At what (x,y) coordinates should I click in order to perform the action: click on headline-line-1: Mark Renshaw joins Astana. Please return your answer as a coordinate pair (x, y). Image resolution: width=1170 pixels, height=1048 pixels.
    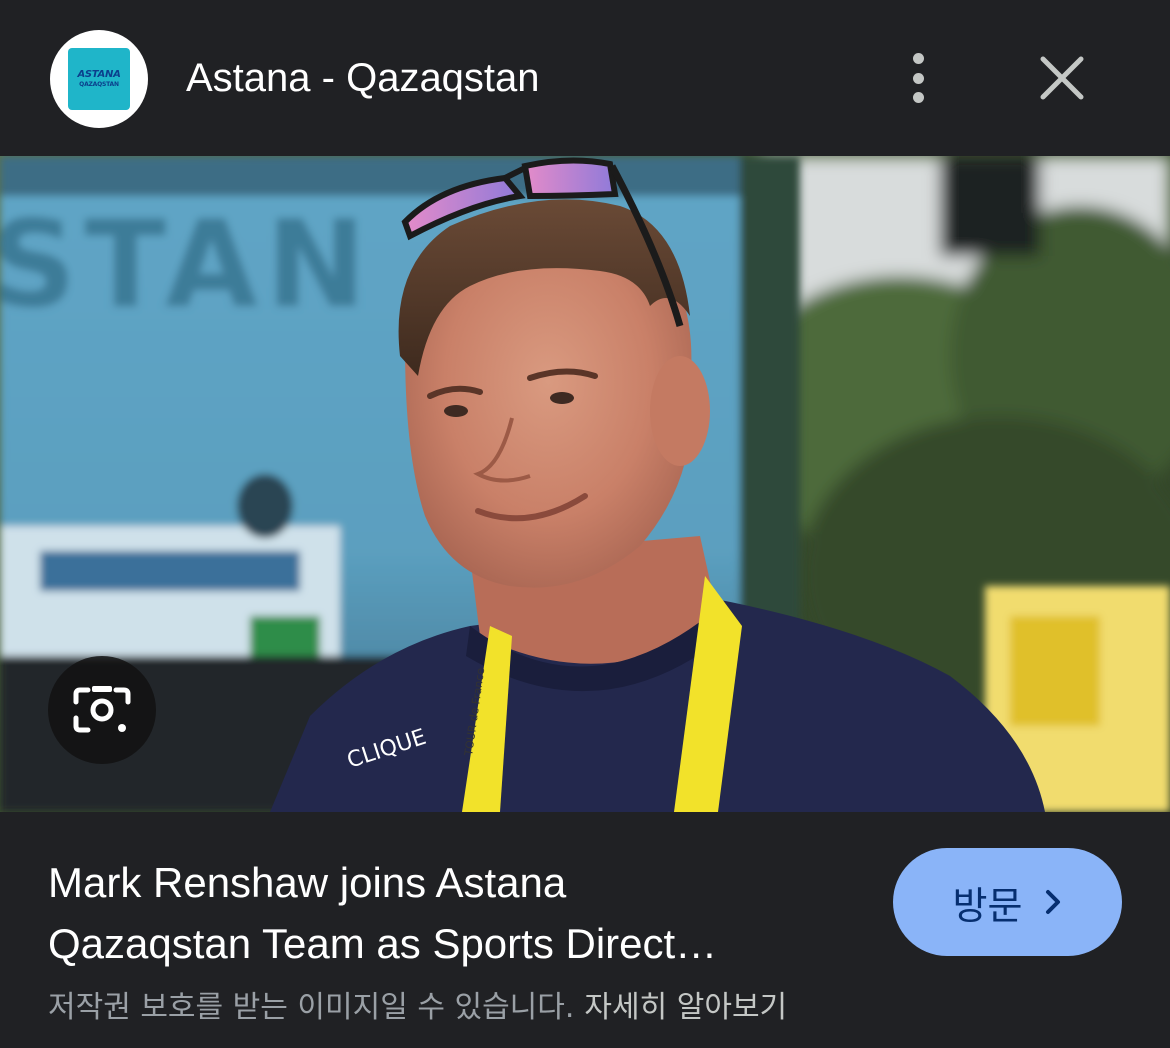
    Looking at the image, I should click on (307, 882).